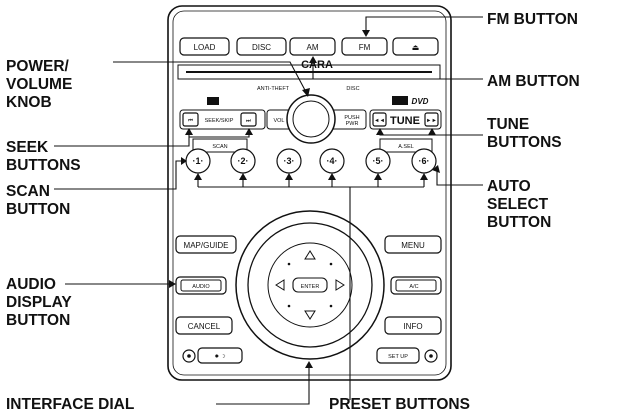 Image resolution: width=618 pixels, height=417 pixels. I want to click on power-volume-knob-callout: POWER/ VOLUME KNOB, so click(39, 84).